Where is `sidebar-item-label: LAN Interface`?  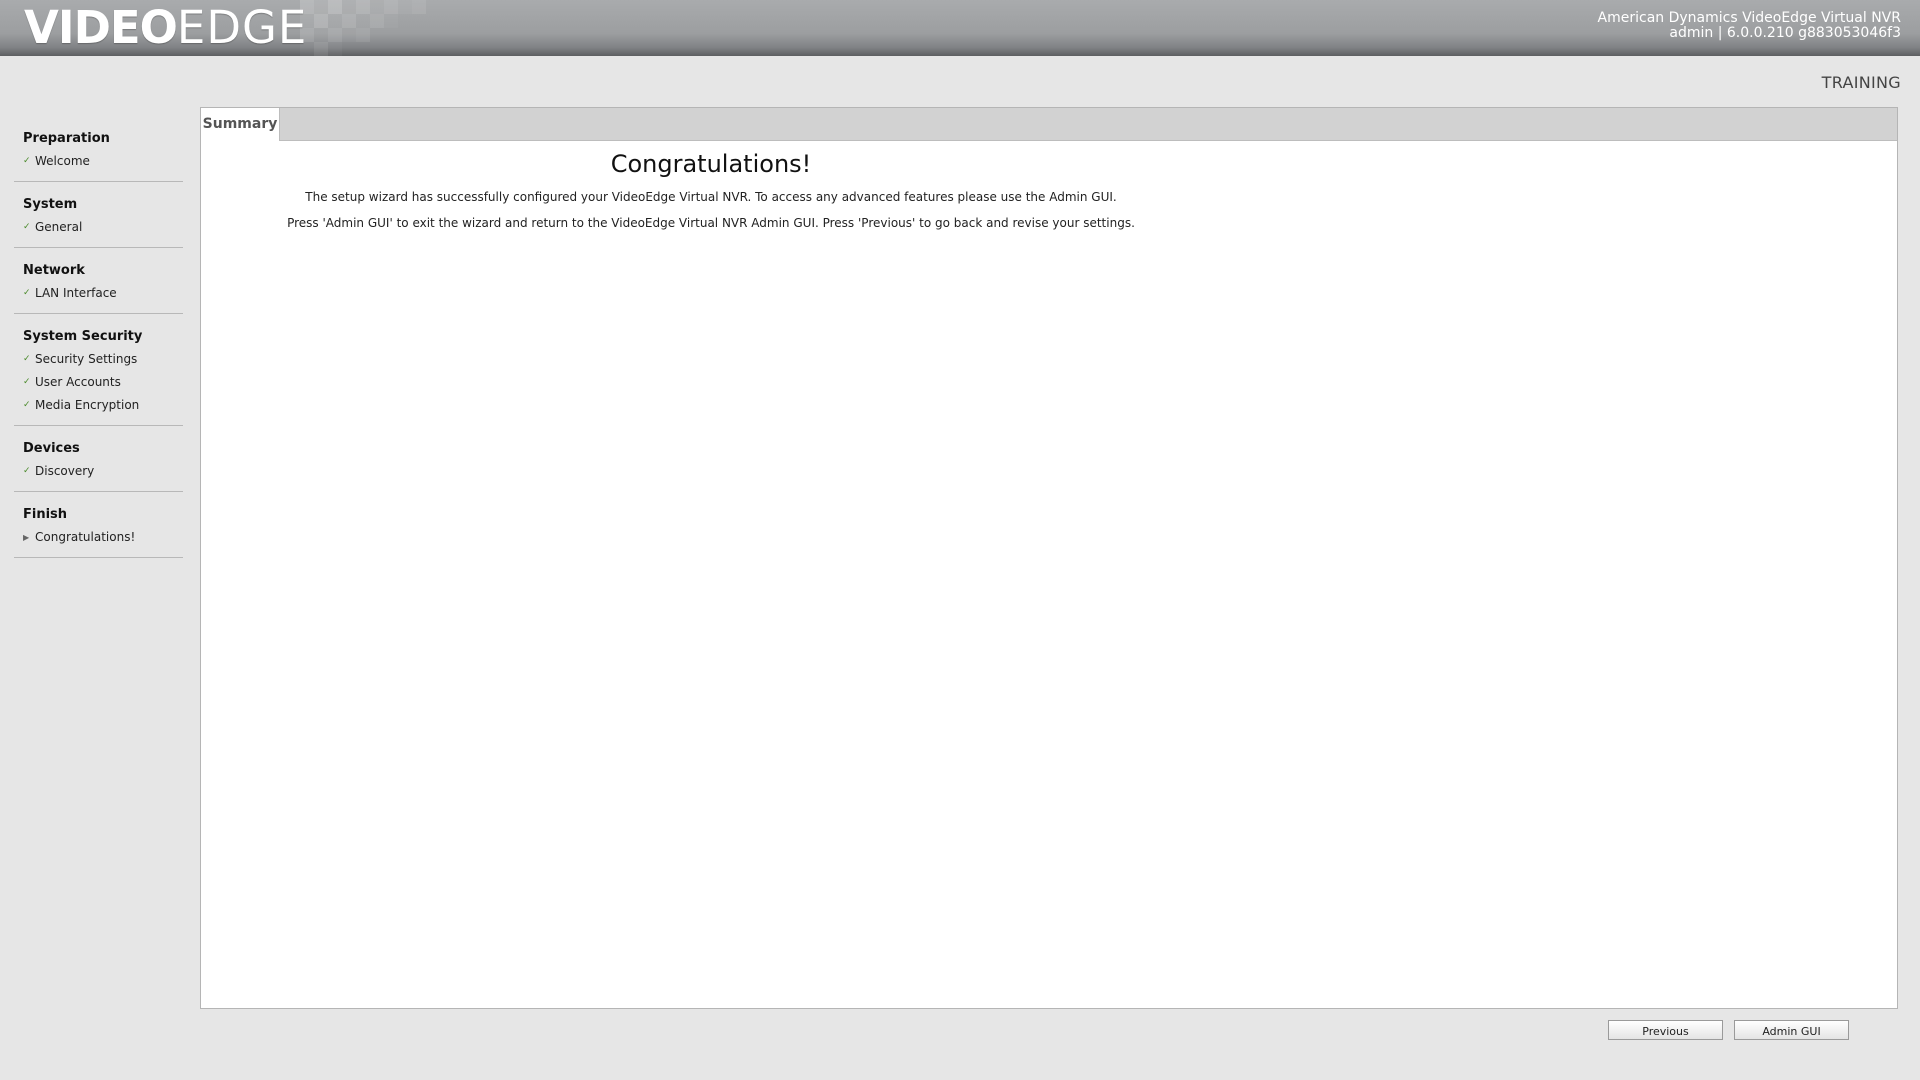
sidebar-item-label: LAN Interface is located at coordinates (76, 293).